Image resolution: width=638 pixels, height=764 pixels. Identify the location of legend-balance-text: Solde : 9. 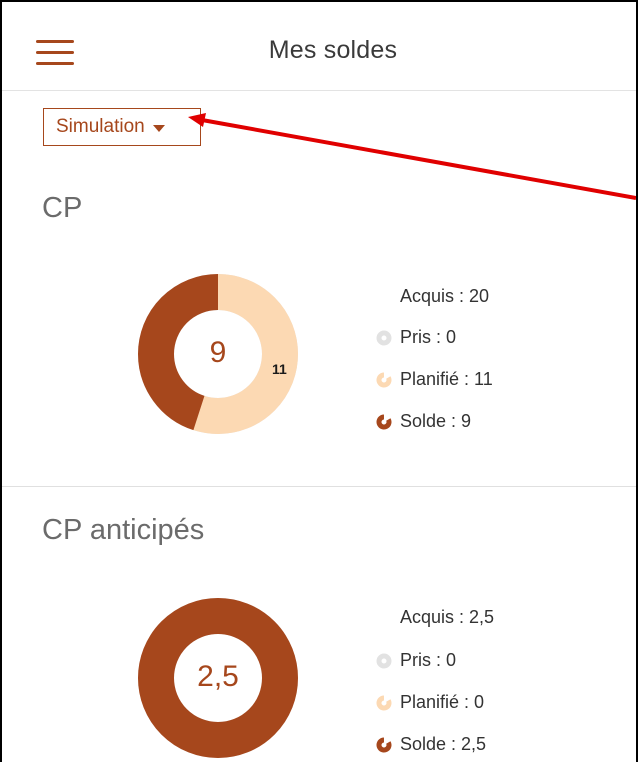
(436, 421).